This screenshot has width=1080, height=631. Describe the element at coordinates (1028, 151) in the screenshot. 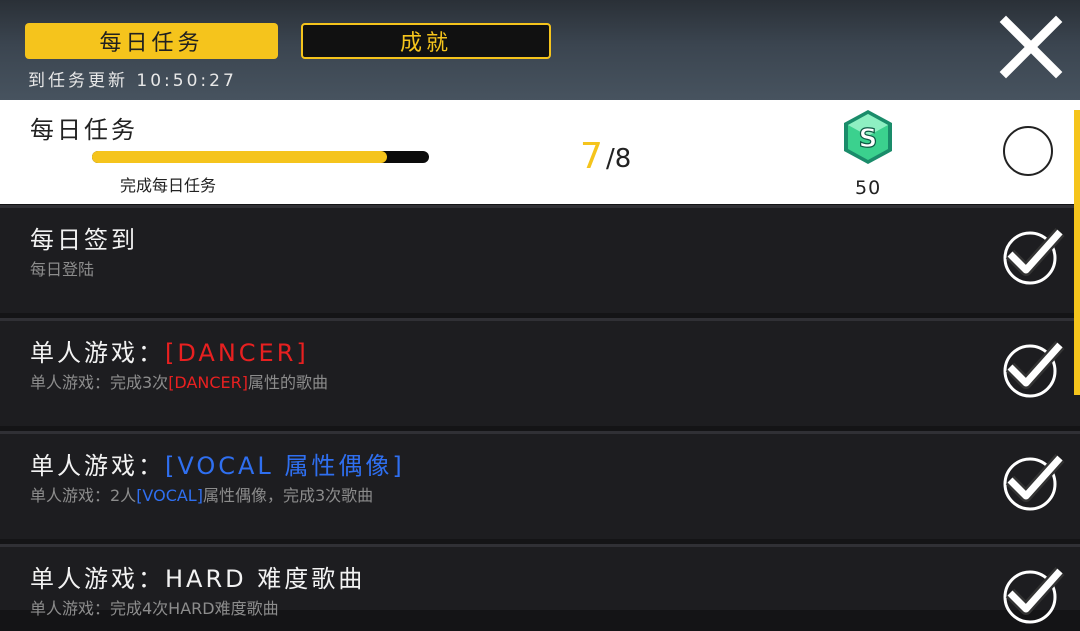

I see `claim-button` at that location.